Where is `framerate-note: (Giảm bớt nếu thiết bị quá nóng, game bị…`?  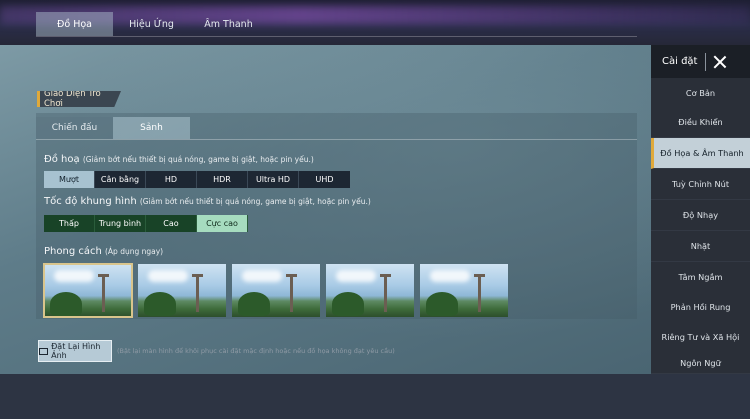 framerate-note: (Giảm bớt nếu thiết bị quá nóng, game bị… is located at coordinates (255, 201).